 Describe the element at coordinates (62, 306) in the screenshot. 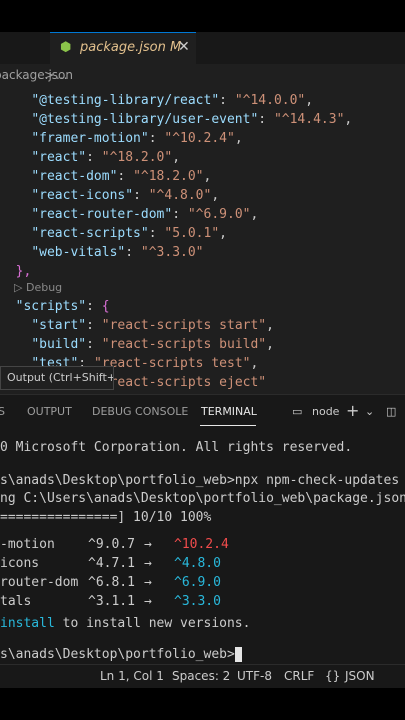

I see `code-line: "scripts": {` at that location.